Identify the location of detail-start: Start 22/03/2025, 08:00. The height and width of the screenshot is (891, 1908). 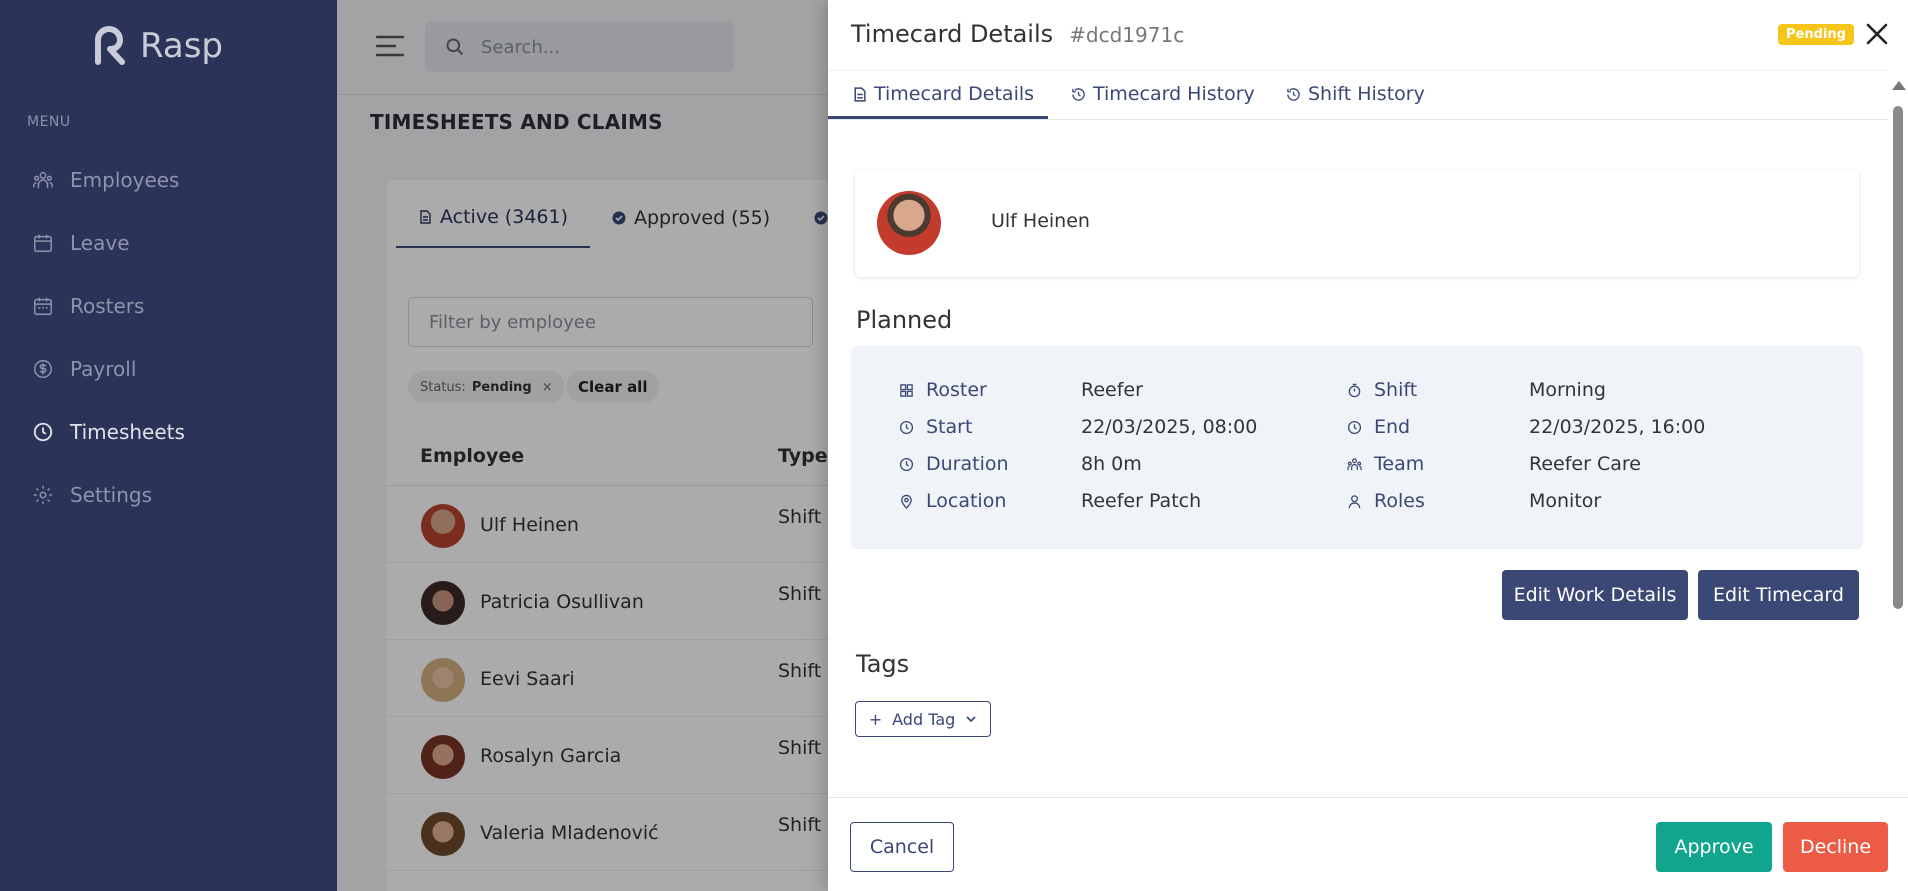
(1078, 427).